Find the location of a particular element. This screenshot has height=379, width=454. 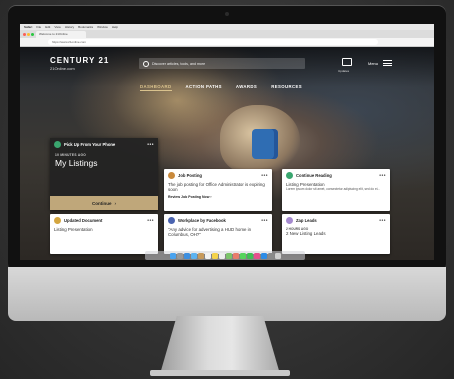

hamburger-icon is located at coordinates (387, 63).